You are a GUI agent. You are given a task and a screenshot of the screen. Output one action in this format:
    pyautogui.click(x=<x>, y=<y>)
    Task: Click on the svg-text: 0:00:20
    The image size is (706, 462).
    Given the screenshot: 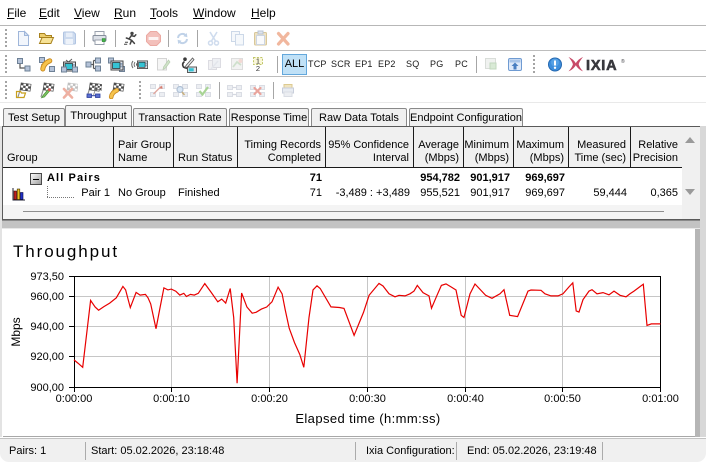 What is the action you would take?
    pyautogui.click(x=269, y=399)
    